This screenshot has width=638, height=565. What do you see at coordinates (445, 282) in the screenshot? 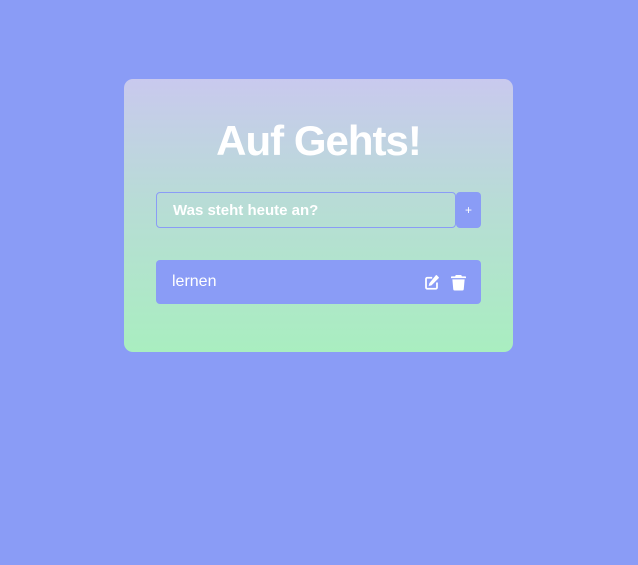
I see `todo-actions` at bounding box center [445, 282].